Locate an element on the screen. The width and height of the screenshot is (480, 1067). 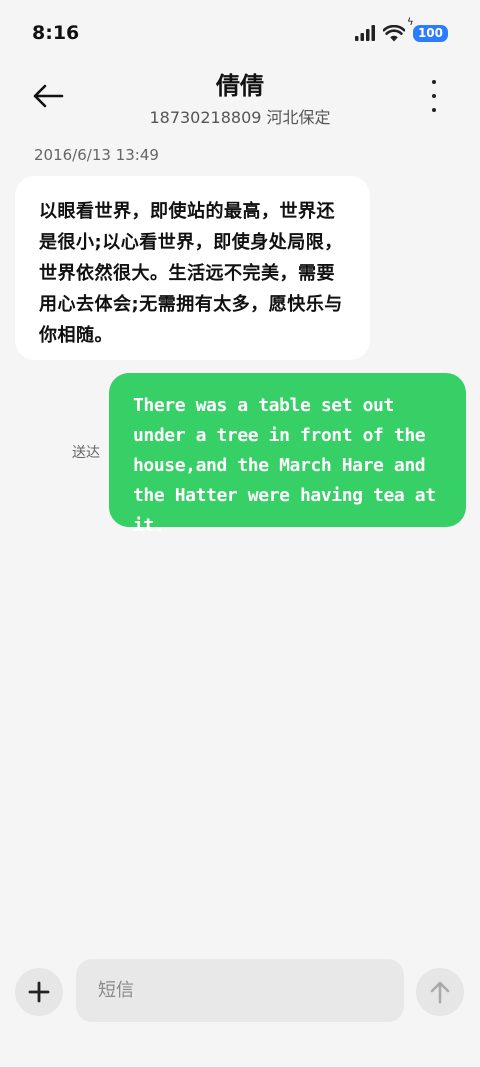
contact-name: 倩倩 is located at coordinates (240, 86).